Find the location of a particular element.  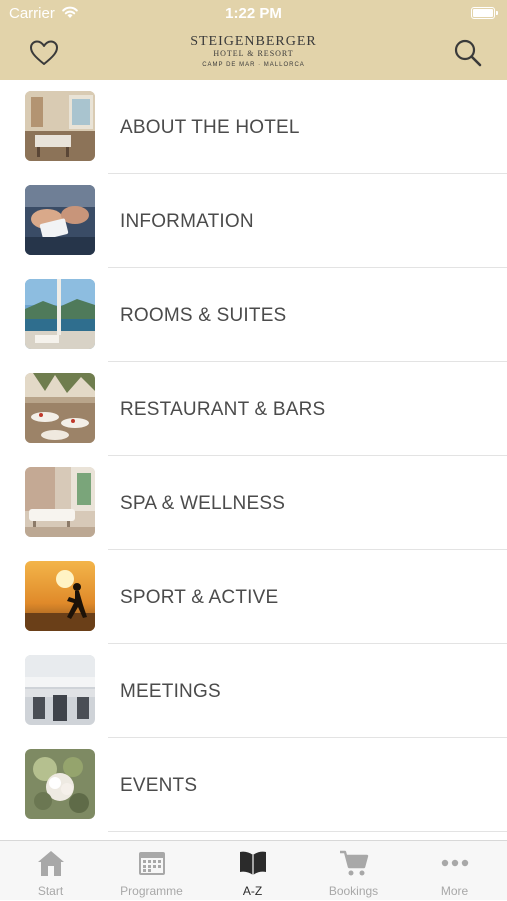

list-item-label: MEETINGS is located at coordinates (170, 691).